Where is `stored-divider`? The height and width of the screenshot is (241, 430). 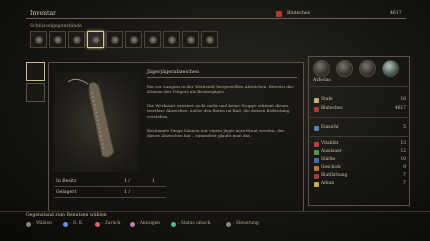
stored-divider is located at coordinates (110, 197).